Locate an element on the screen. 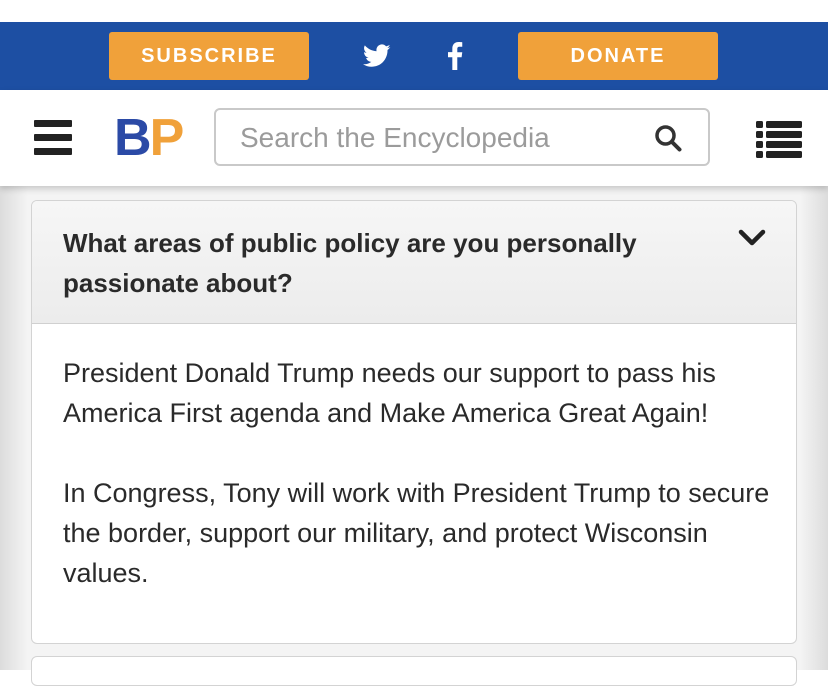 This screenshot has height=686, width=828. subscribe-button: SUBSCRIBE is located at coordinates (209, 56).